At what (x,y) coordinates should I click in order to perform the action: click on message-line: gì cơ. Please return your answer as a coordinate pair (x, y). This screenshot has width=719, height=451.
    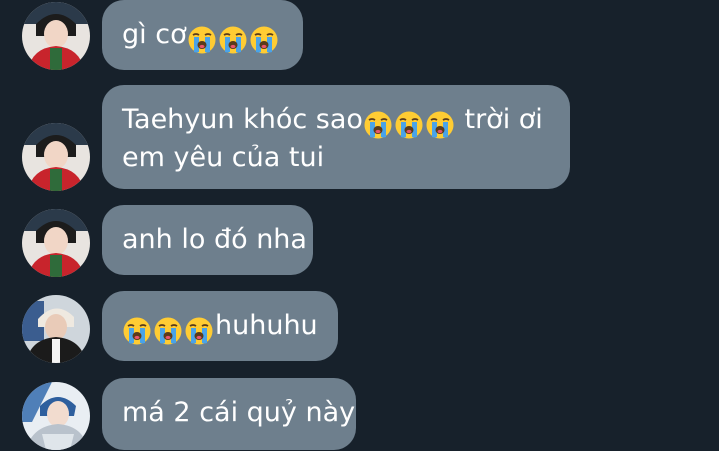
    Looking at the image, I should click on (203, 37).